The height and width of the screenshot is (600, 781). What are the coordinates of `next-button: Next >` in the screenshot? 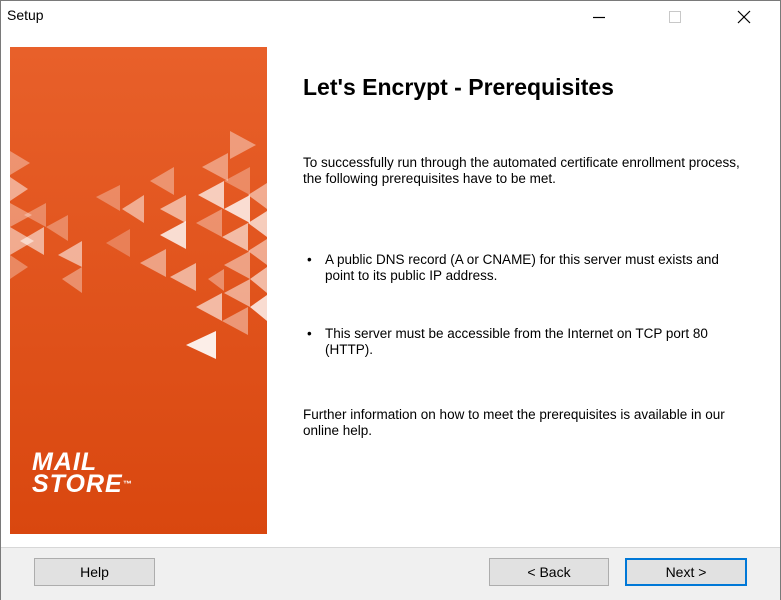 It's located at (686, 572).